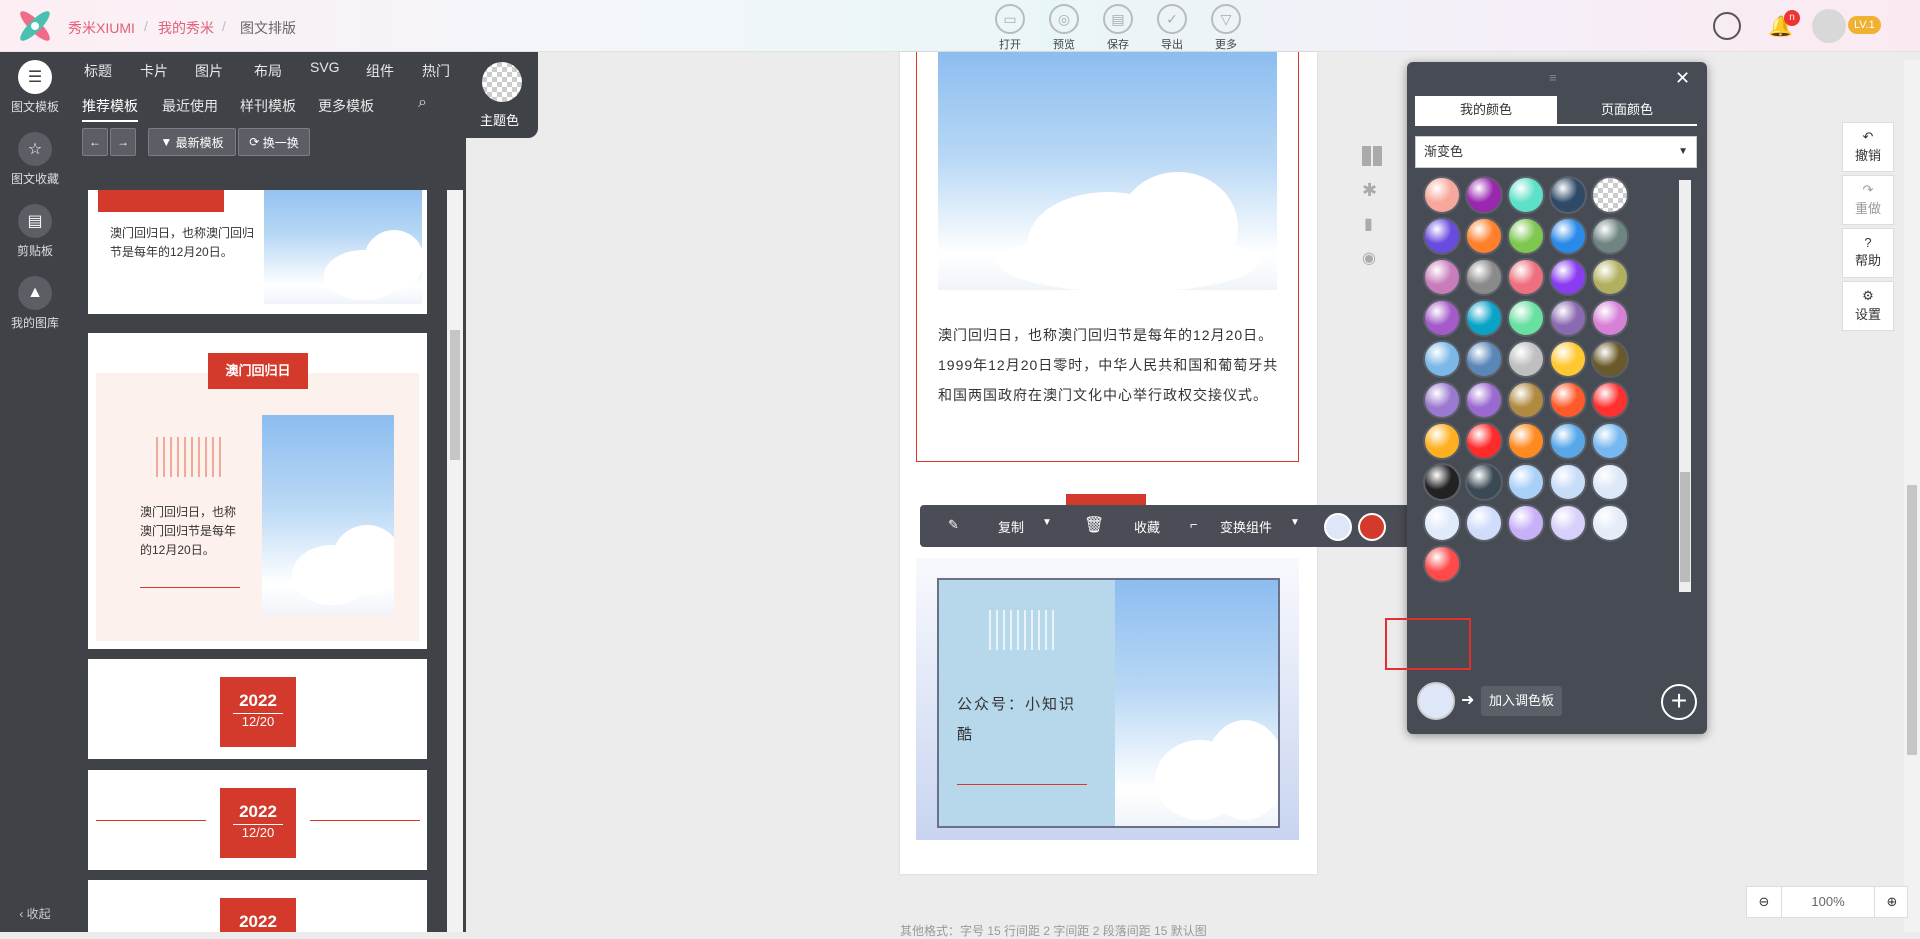 The height and width of the screenshot is (939, 1920). What do you see at coordinates (1172, 28) in the screenshot?
I see `export-button: ✓ 导出` at bounding box center [1172, 28].